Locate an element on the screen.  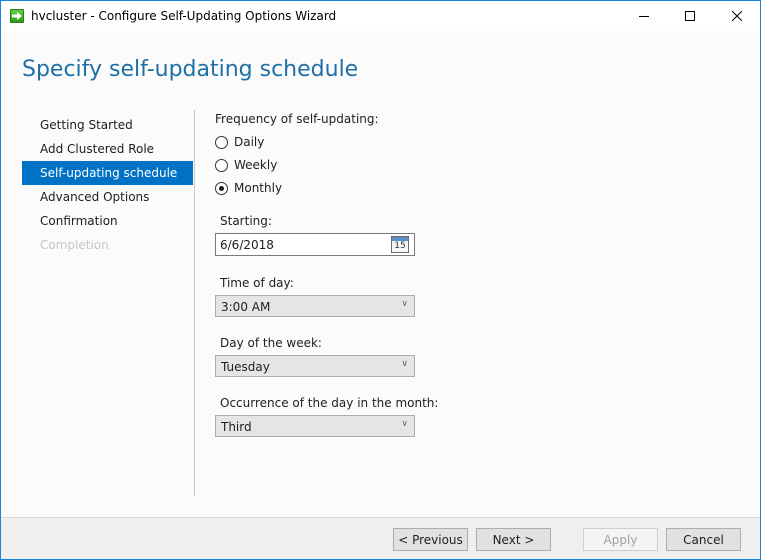
minimize-icon is located at coordinates (644, 16).